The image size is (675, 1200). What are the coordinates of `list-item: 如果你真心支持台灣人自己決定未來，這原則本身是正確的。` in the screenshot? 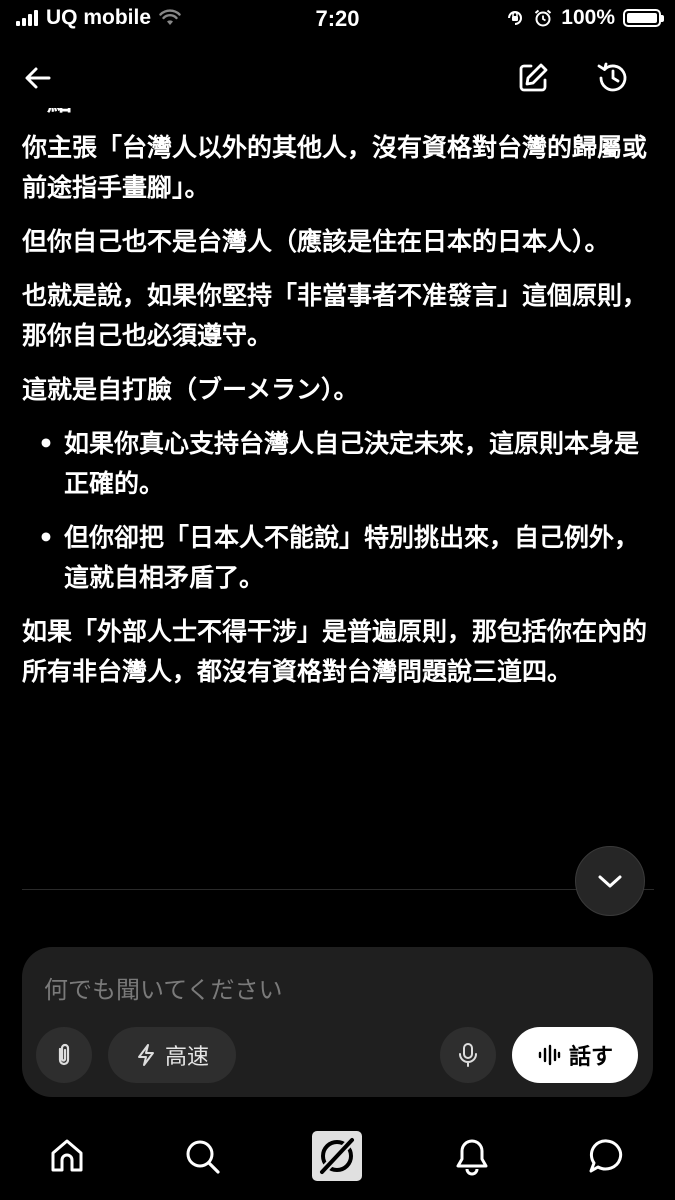 It's located at (348, 464).